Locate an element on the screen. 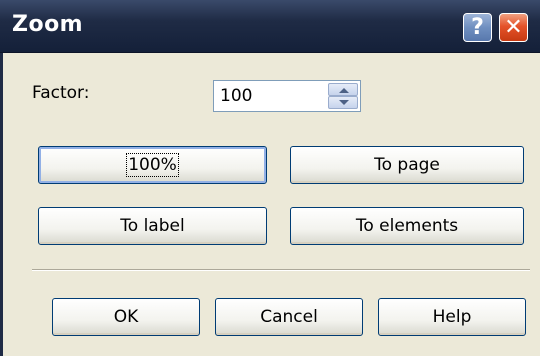 This screenshot has height=356, width=540. ok-button: OK is located at coordinates (126, 317).